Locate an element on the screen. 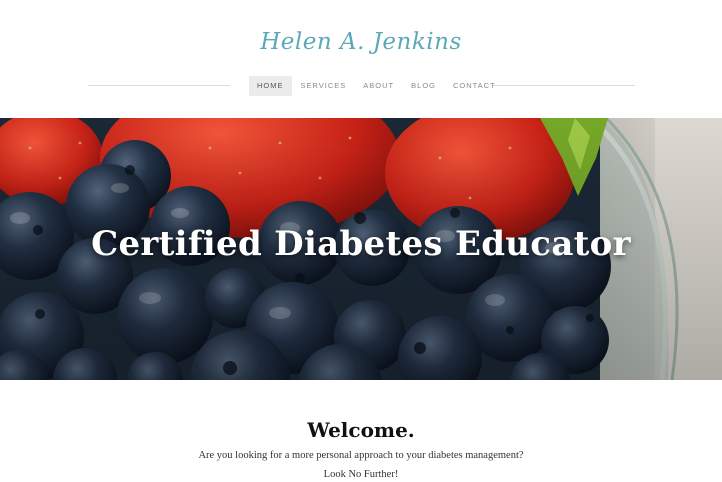 This screenshot has height=482, width=722. nav-row: HOME SERVICES ABOUT BLOG CONTACT is located at coordinates (361, 86).